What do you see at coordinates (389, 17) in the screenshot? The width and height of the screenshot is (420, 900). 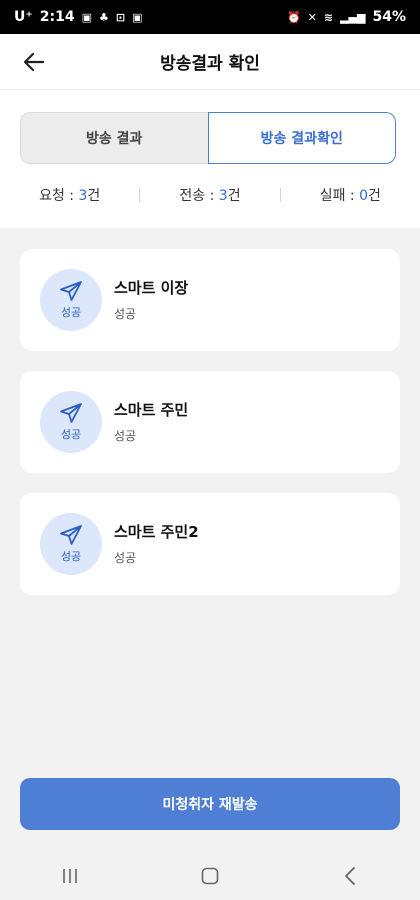 I see `battery-label: 54%` at bounding box center [389, 17].